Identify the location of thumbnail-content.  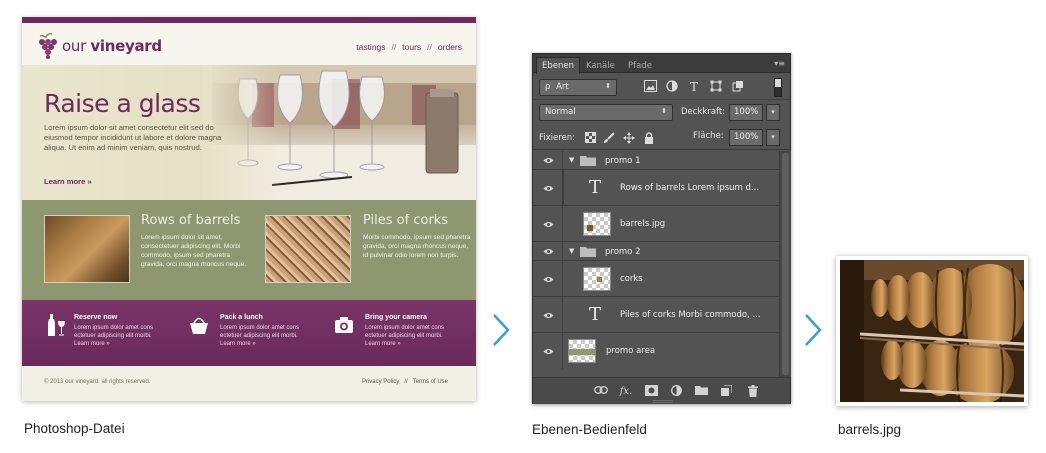
(582, 352).